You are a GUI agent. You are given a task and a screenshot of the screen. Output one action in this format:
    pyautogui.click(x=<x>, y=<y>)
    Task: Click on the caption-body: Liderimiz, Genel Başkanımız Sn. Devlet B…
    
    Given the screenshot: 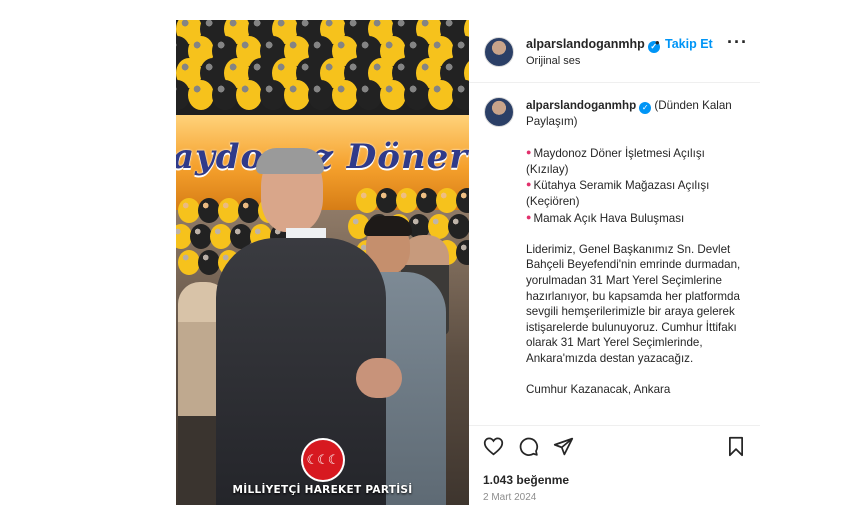 What is the action you would take?
    pyautogui.click(x=633, y=303)
    